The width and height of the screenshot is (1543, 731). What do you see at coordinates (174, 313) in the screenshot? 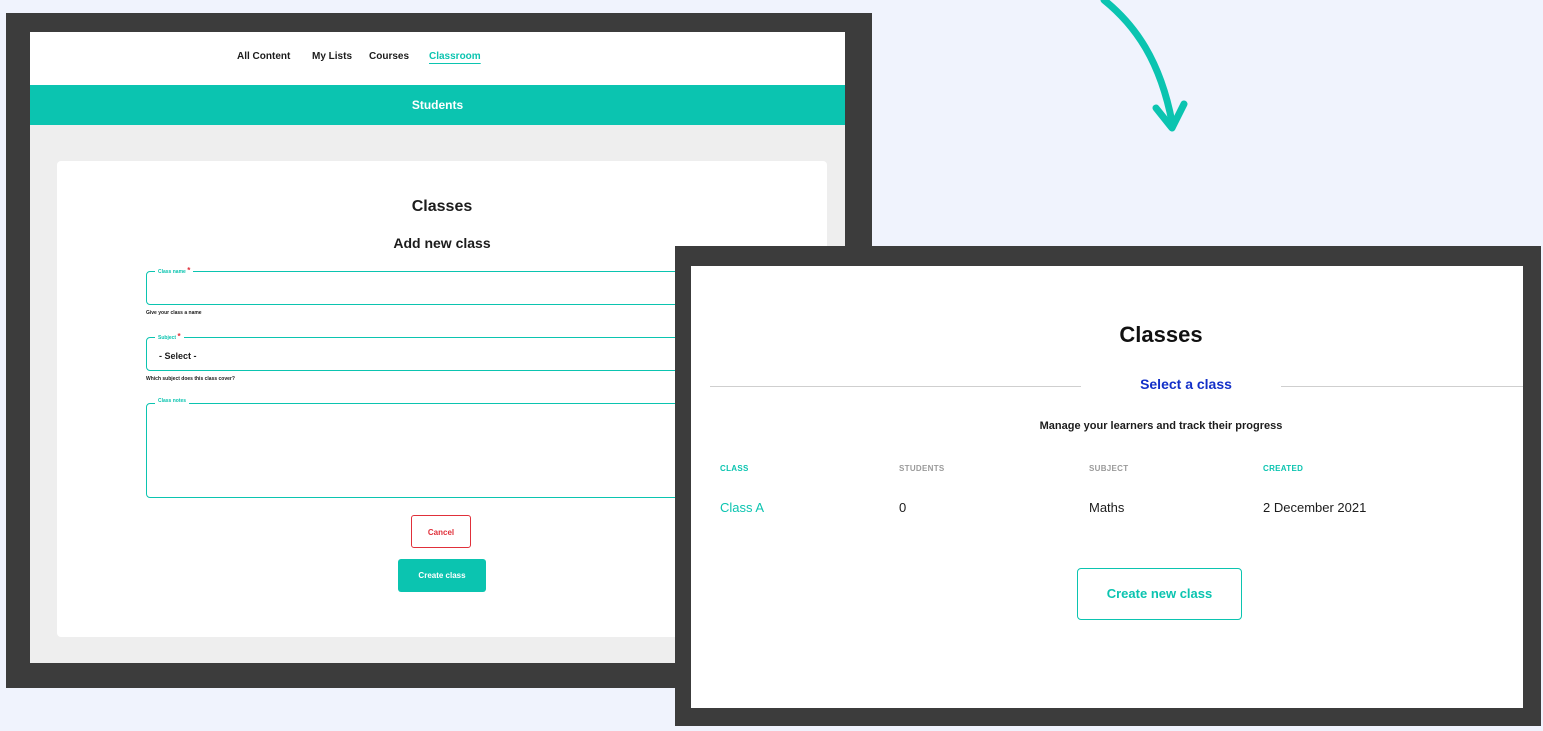
I see `class-name-helper: Give your class a name` at bounding box center [174, 313].